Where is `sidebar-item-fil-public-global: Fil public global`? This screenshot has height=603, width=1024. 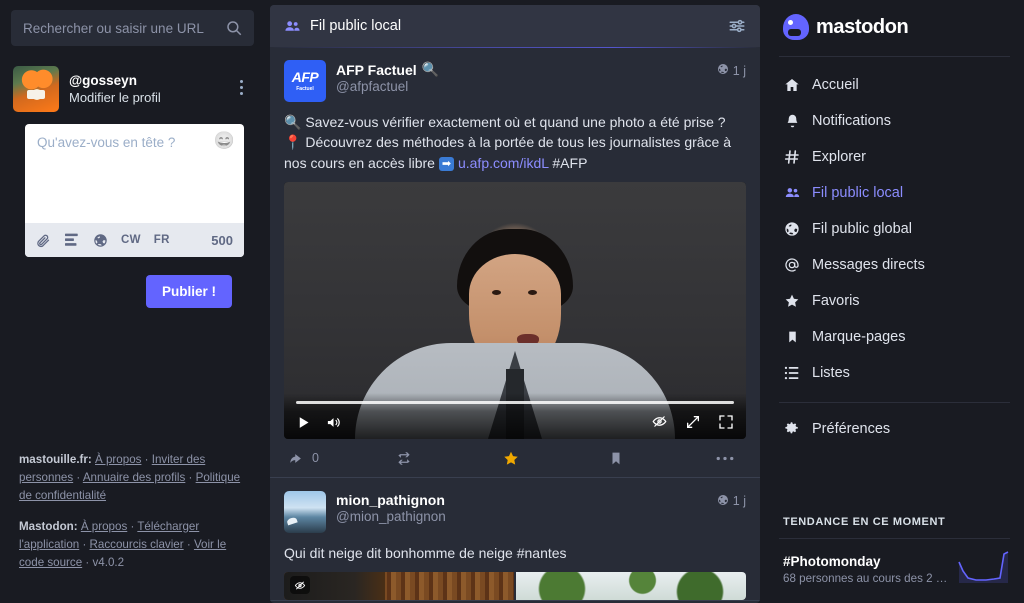
sidebar-item-fil-public-global: Fil public global is located at coordinates (894, 229).